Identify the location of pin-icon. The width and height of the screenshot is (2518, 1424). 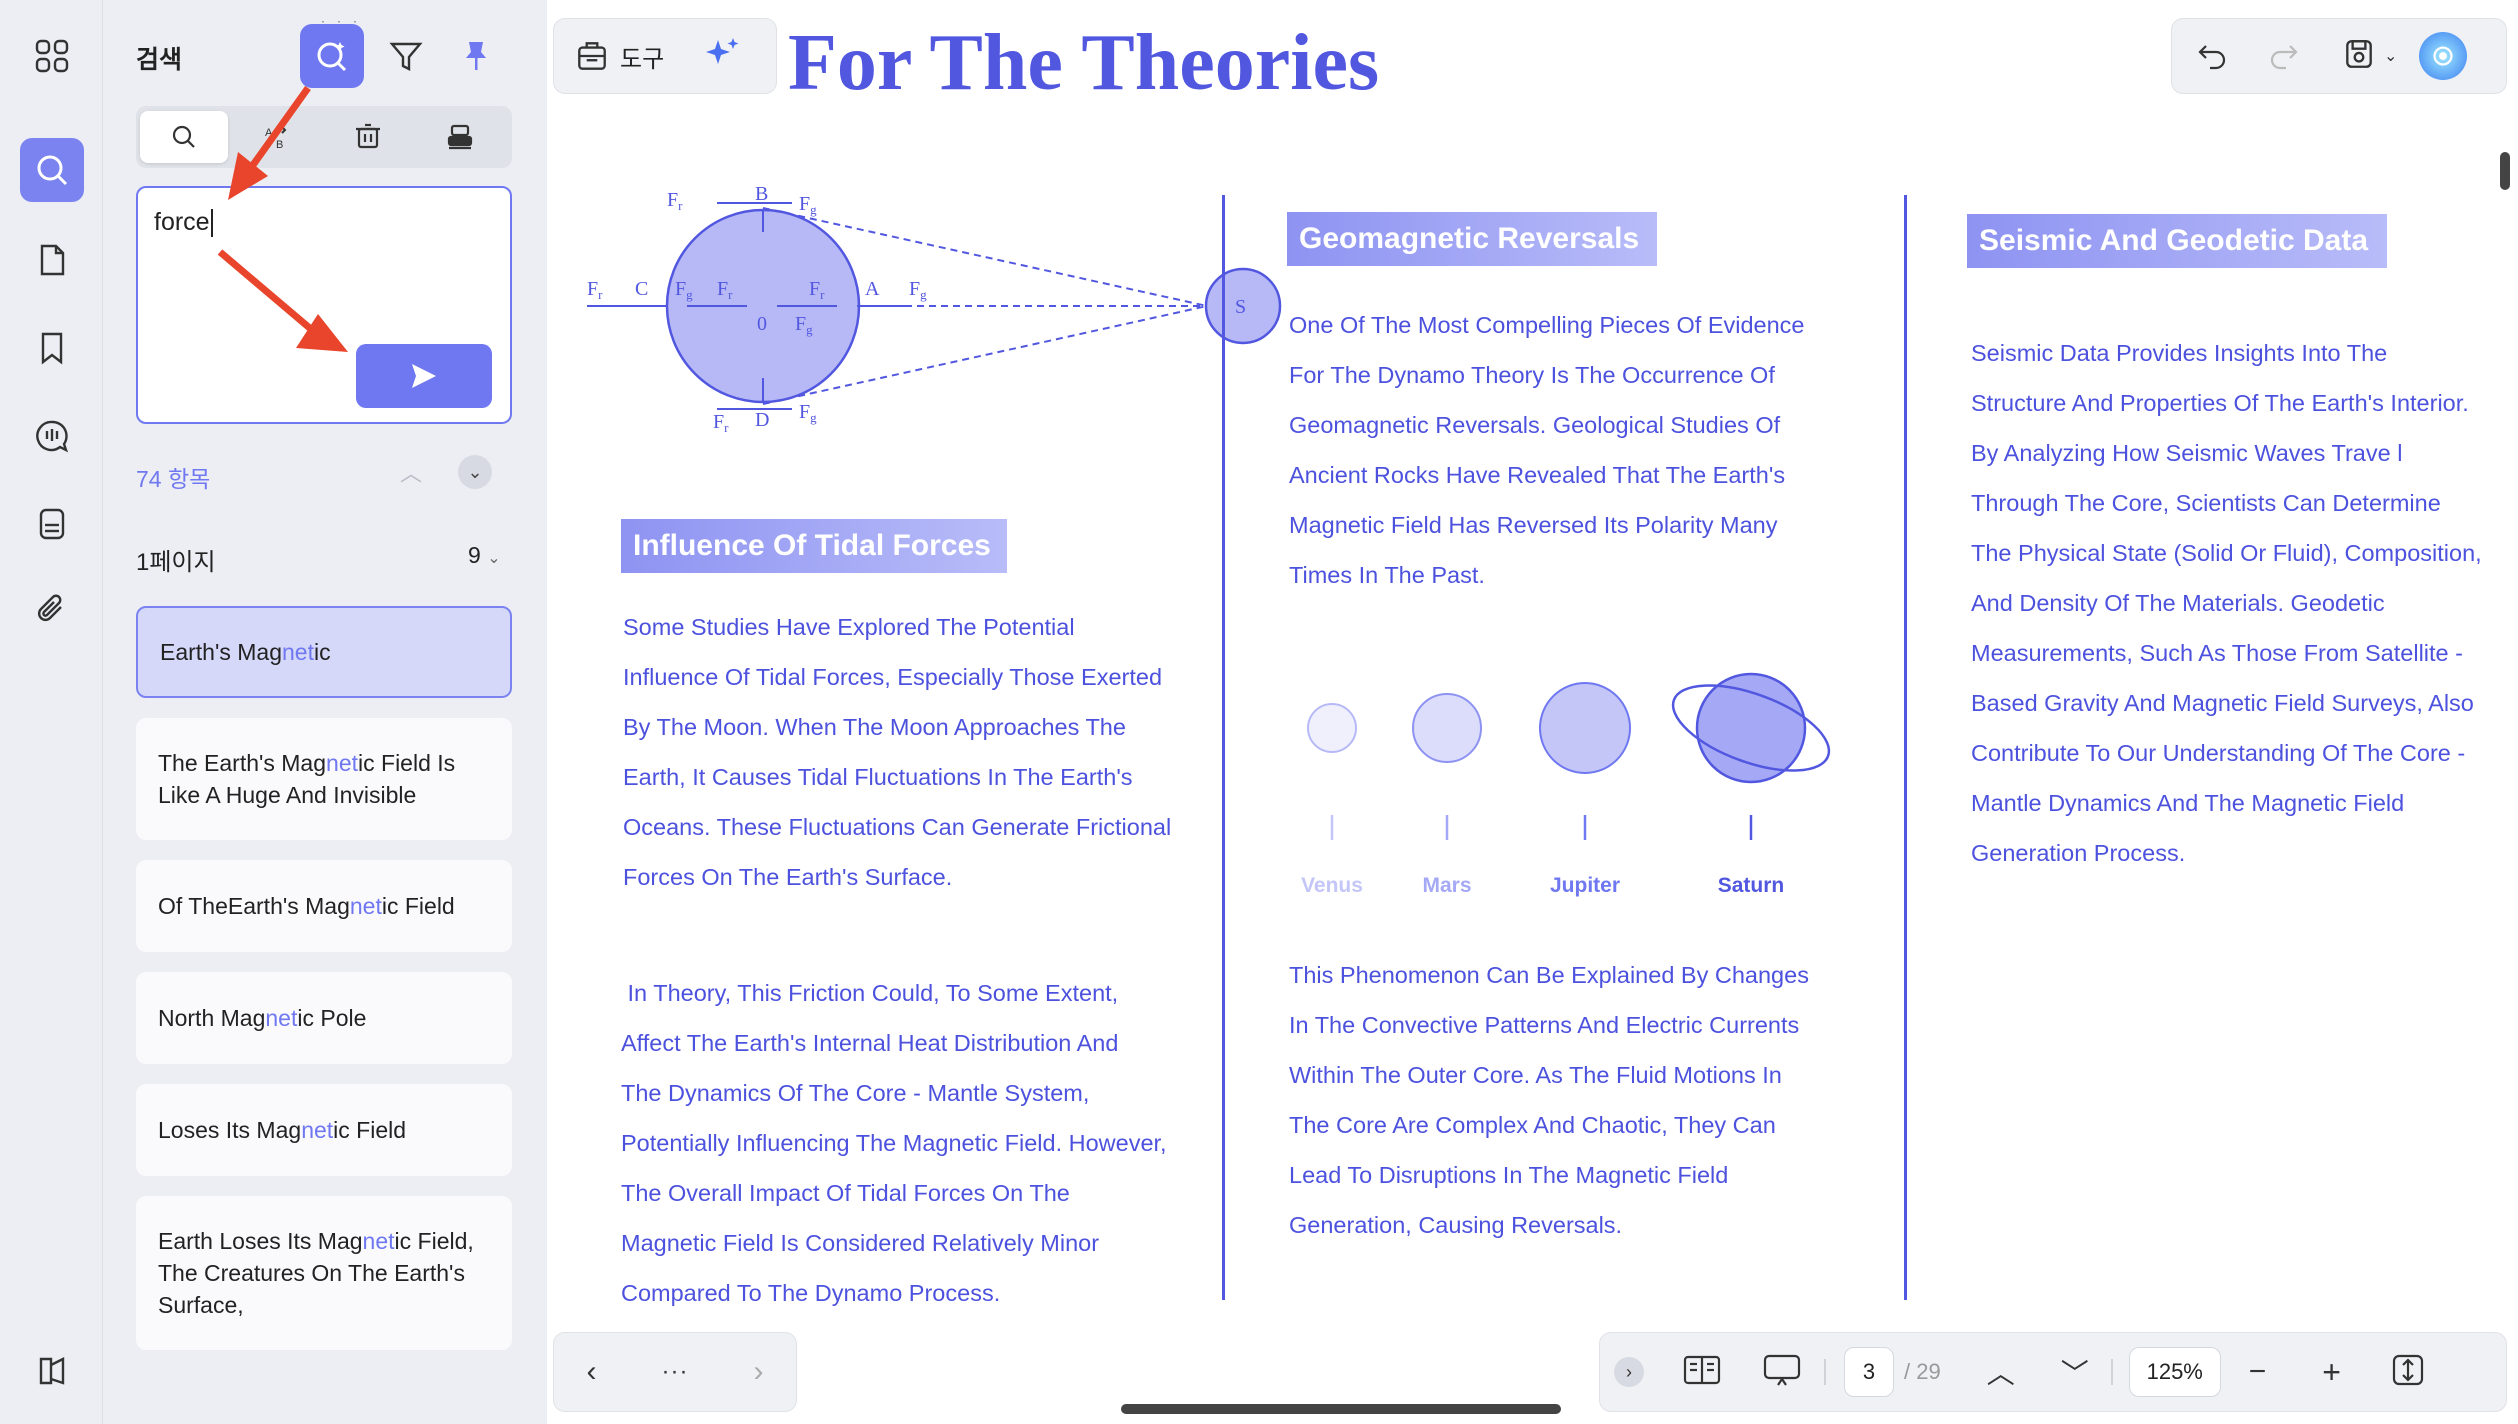
(476, 56).